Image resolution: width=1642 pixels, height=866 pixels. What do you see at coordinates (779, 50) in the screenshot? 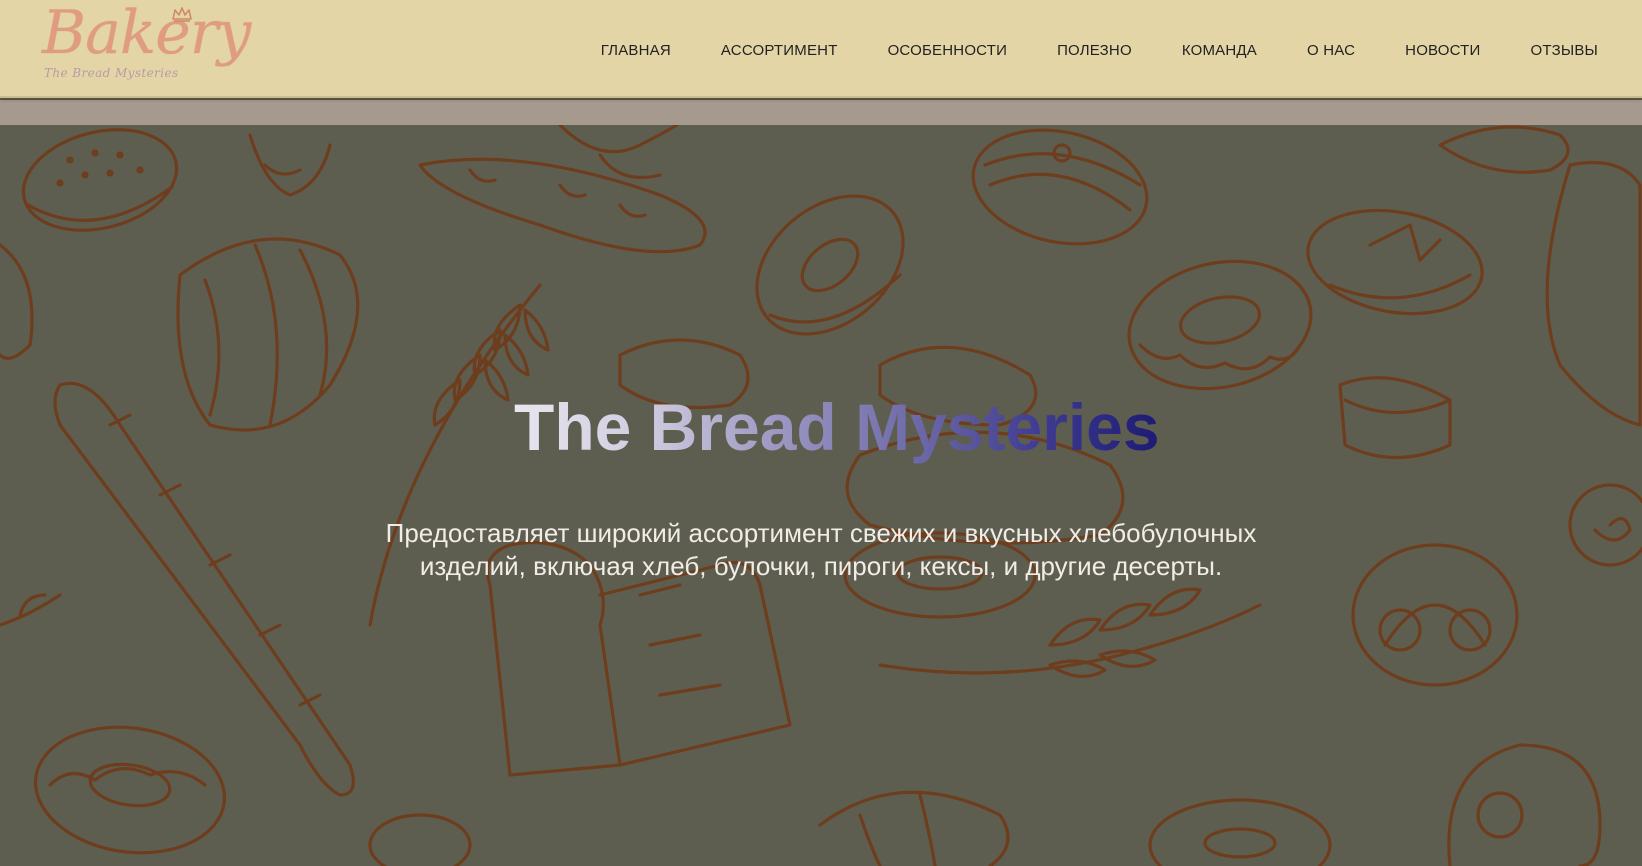
I see `nav-assortment: АССОРТИМЕНТ` at bounding box center [779, 50].